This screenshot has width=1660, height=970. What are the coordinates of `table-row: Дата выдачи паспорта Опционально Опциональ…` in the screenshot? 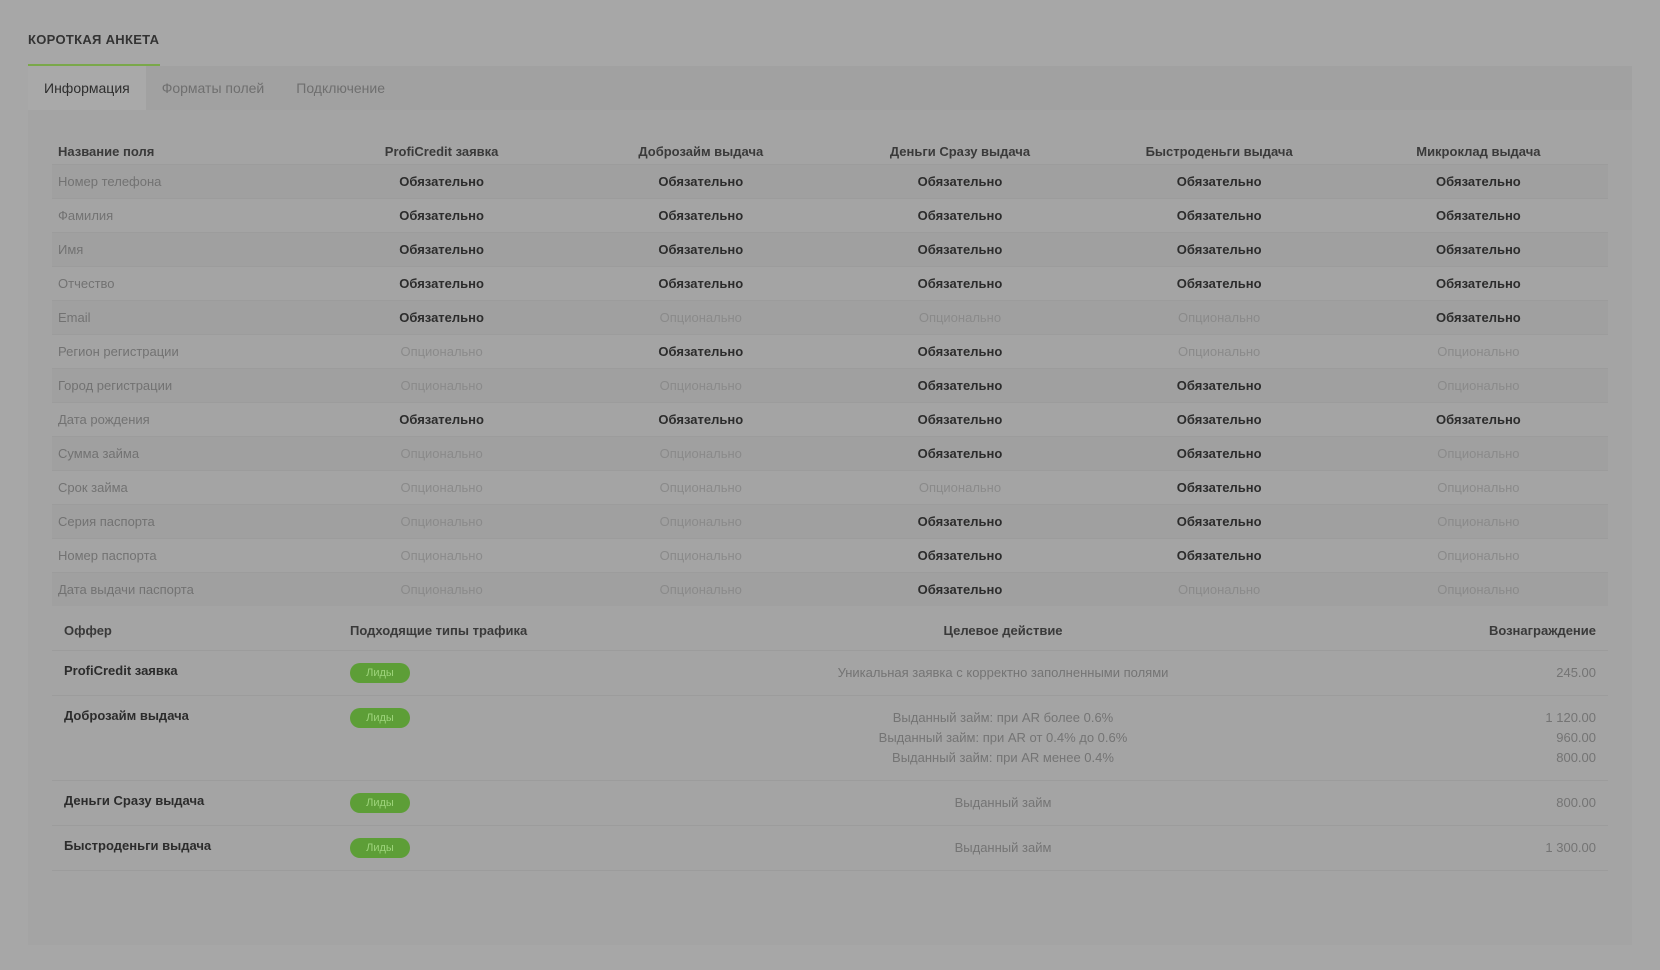 It's located at (830, 589).